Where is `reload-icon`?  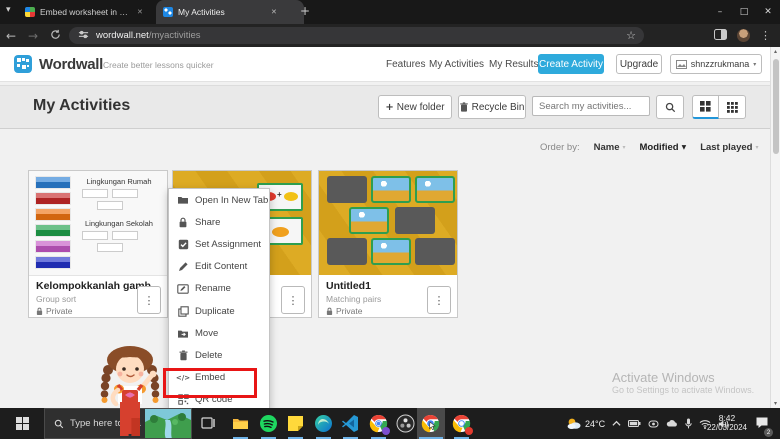 reload-icon is located at coordinates (55, 36).